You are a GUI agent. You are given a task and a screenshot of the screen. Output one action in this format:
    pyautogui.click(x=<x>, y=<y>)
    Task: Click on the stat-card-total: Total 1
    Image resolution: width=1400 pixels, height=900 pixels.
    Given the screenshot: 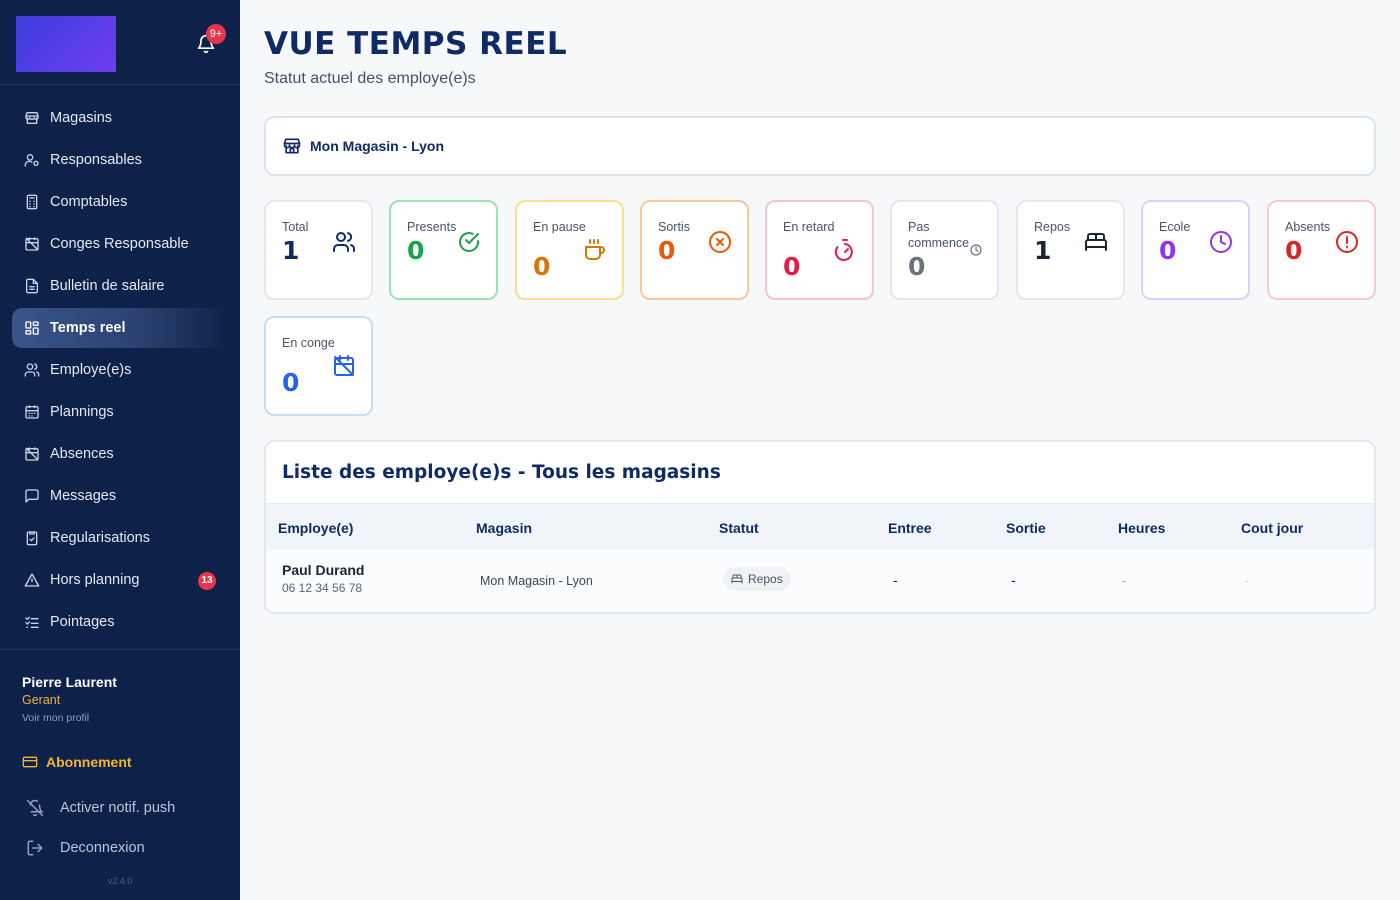 What is the action you would take?
    pyautogui.click(x=318, y=250)
    